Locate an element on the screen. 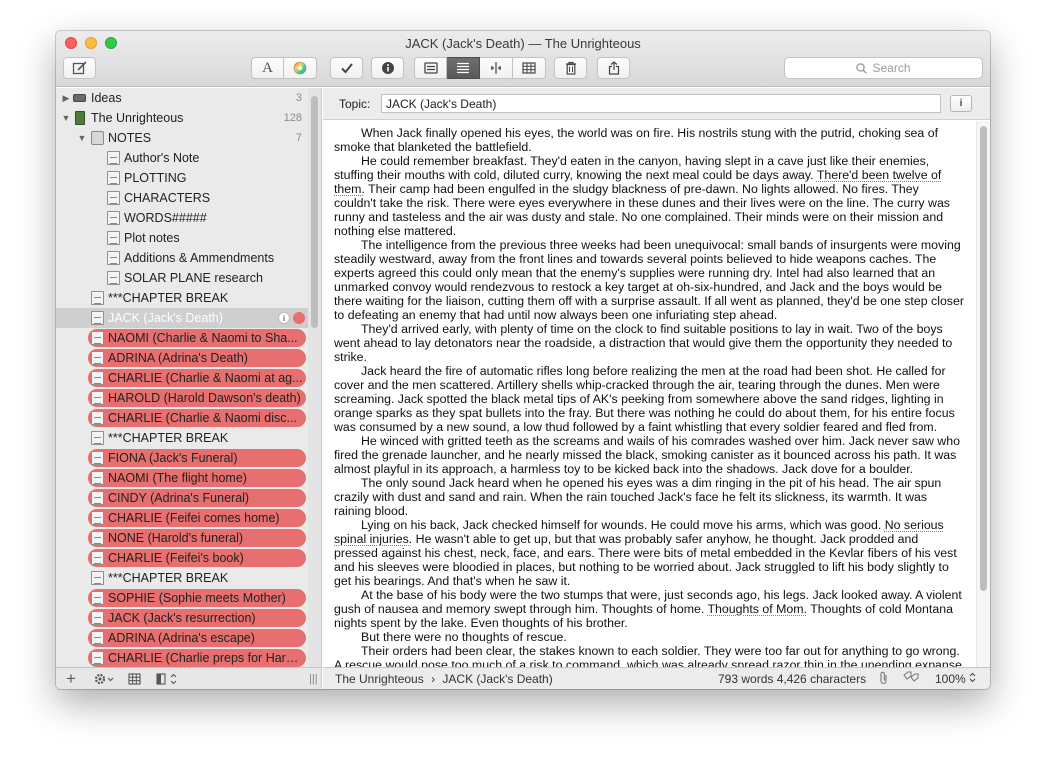 The image size is (1046, 769). binder-row-note: Additions & Ammendments is located at coordinates (182, 258).